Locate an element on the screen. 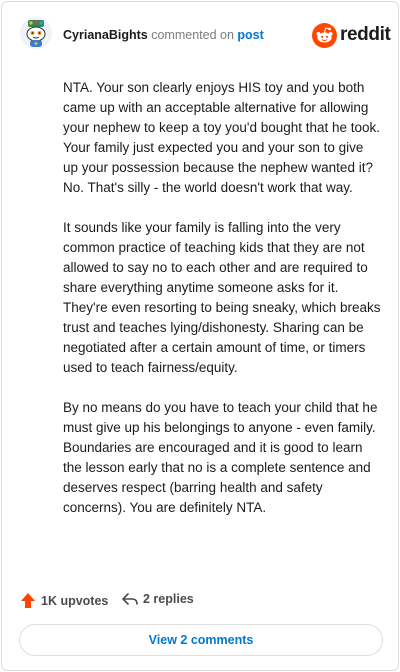 The height and width of the screenshot is (672, 400). reddit-logo-icon is located at coordinates (324, 35).